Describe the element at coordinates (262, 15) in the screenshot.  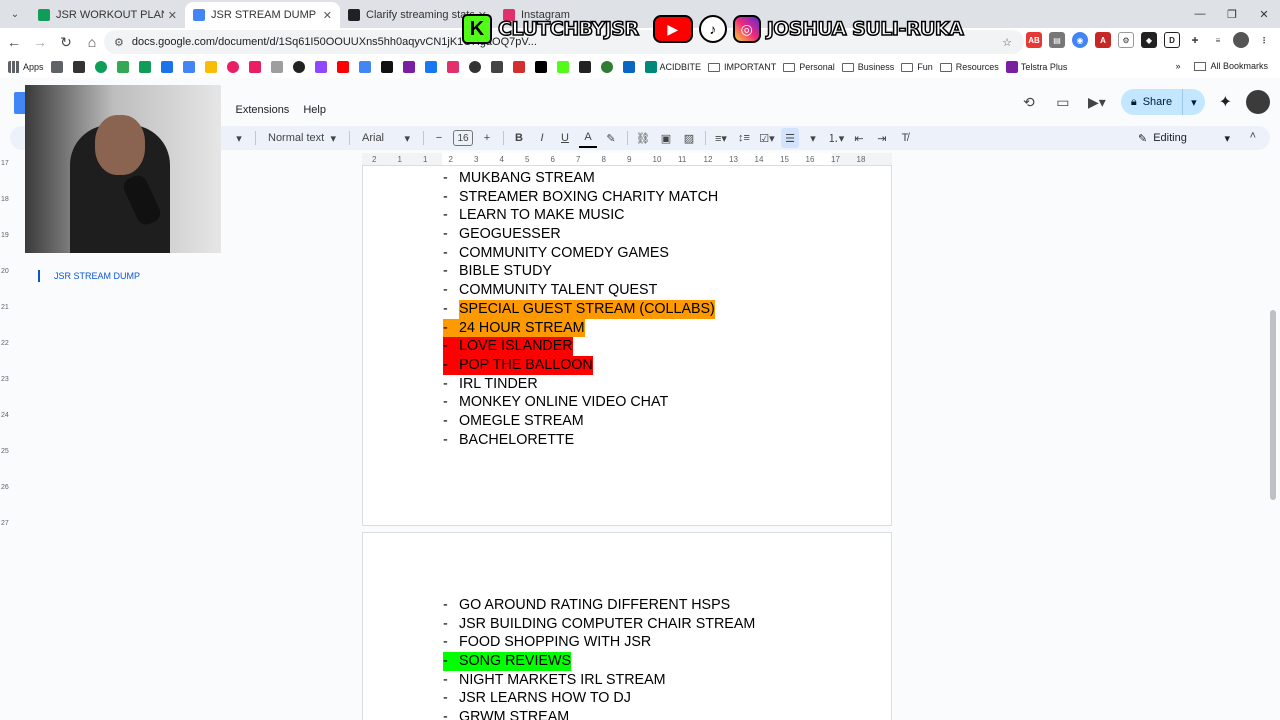
I see `browser-tab: JSR STREAM DUMP - Google D ✕` at that location.